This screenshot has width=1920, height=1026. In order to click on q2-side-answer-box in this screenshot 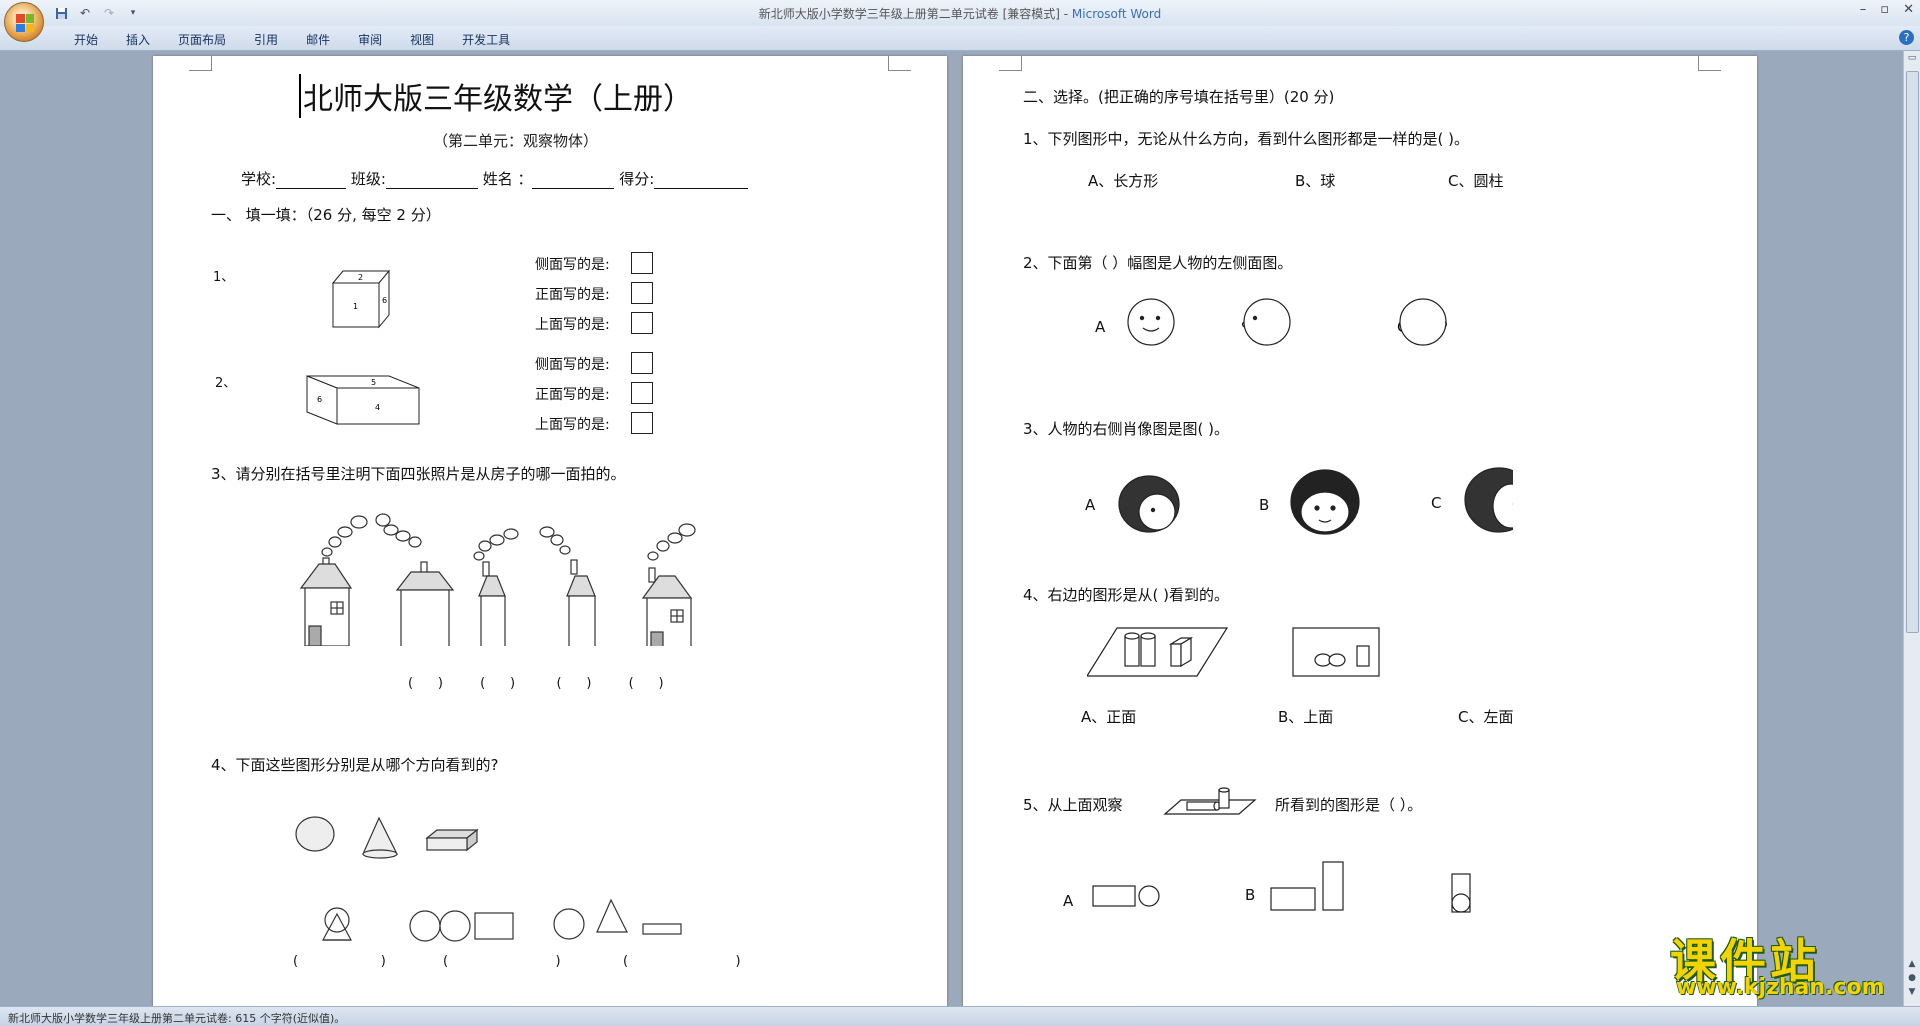, I will do `click(642, 363)`.